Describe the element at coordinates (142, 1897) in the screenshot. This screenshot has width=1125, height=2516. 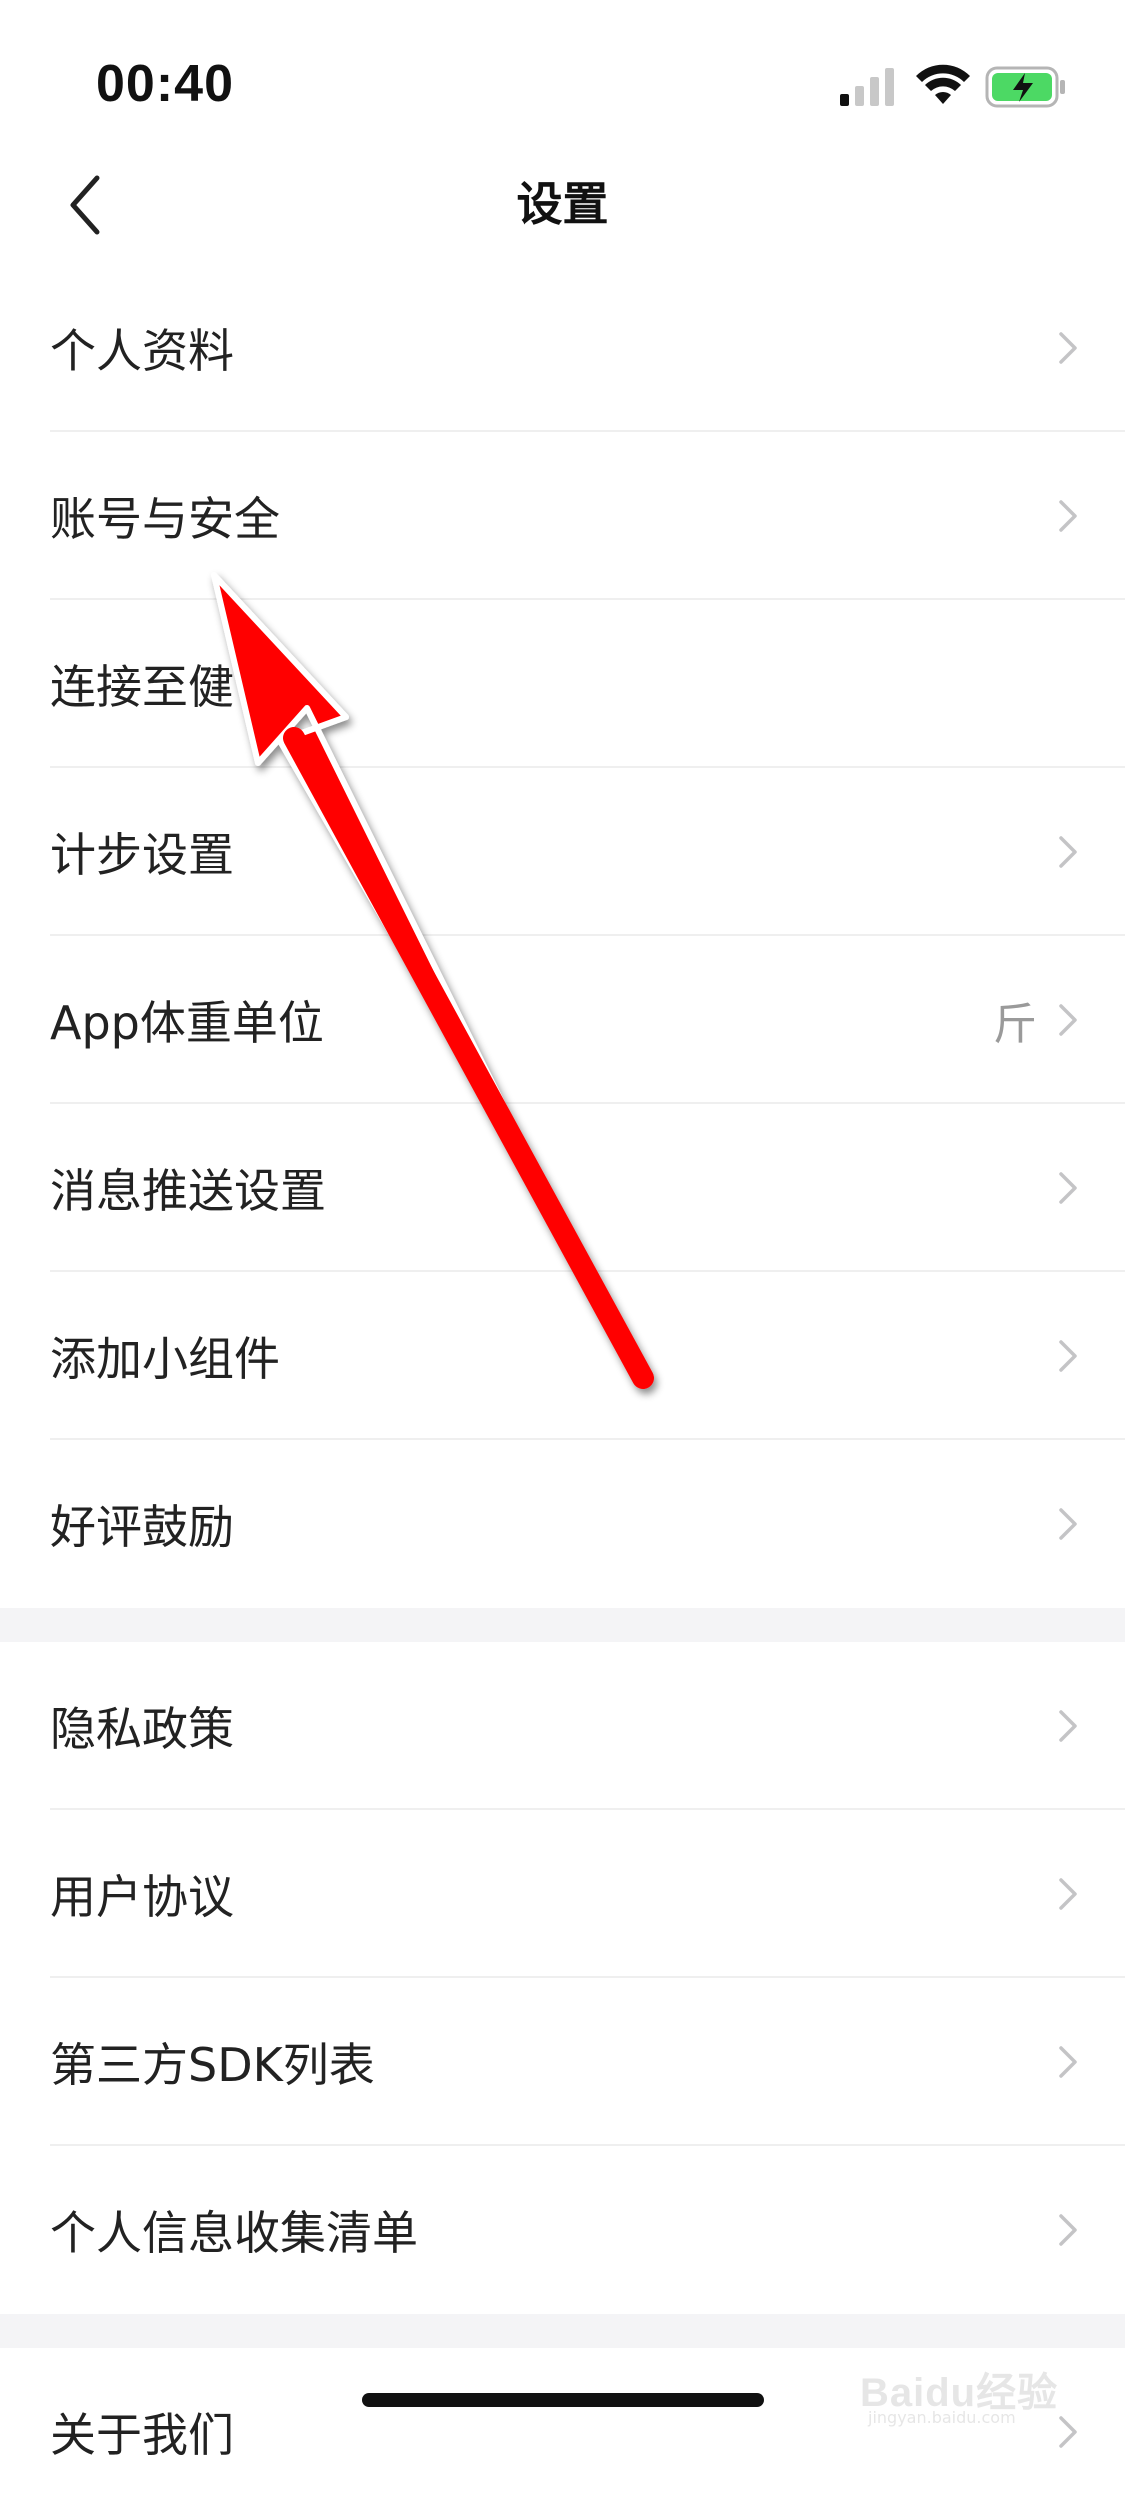
I see `settings-item-label: 用户协议` at that location.